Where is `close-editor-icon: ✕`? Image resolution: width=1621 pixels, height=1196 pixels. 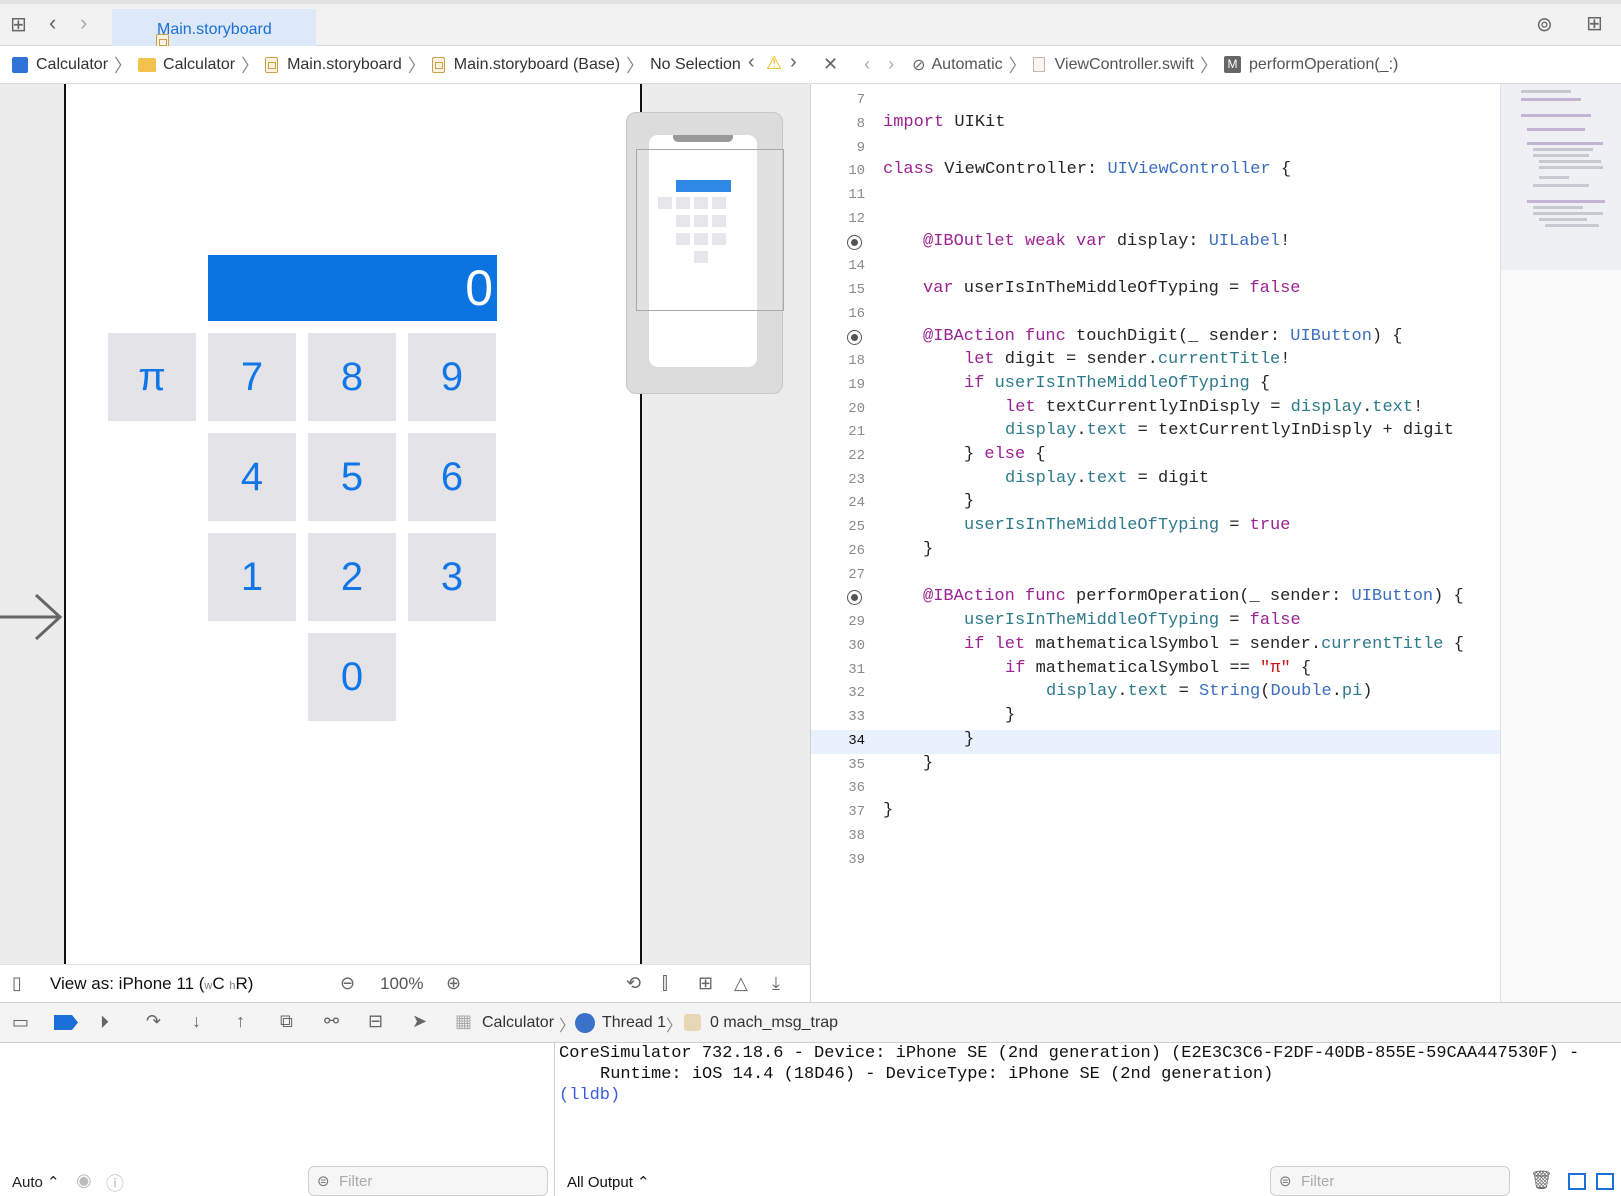
close-editor-icon: ✕ is located at coordinates (830, 64).